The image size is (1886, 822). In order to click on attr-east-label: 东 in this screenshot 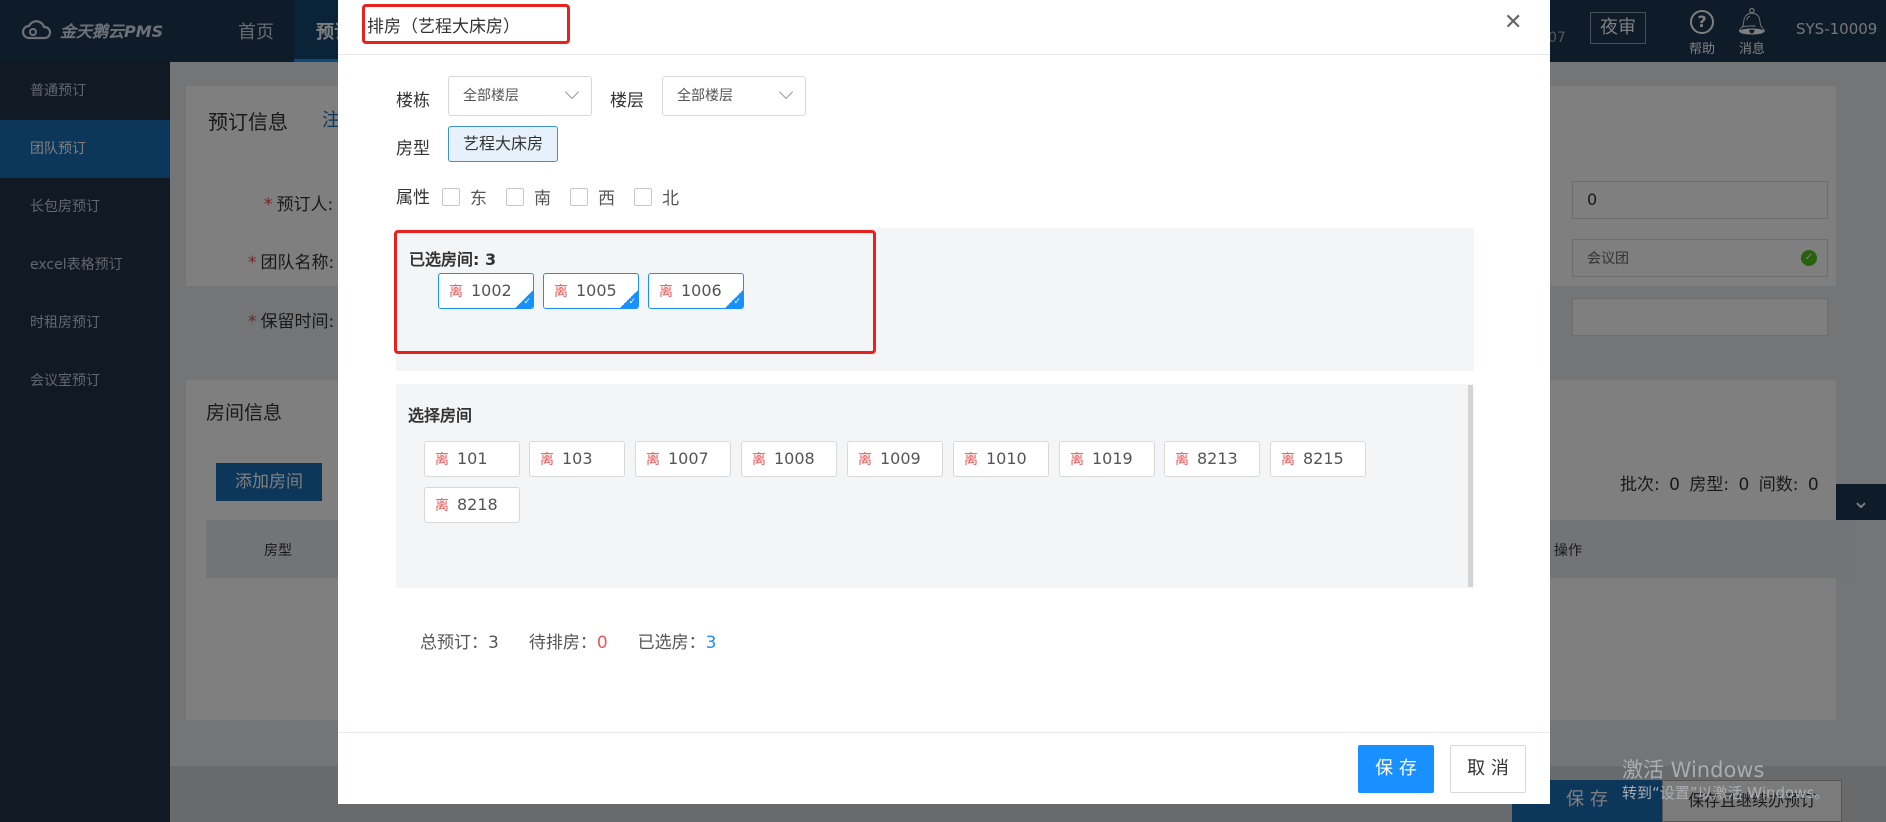, I will do `click(478, 199)`.